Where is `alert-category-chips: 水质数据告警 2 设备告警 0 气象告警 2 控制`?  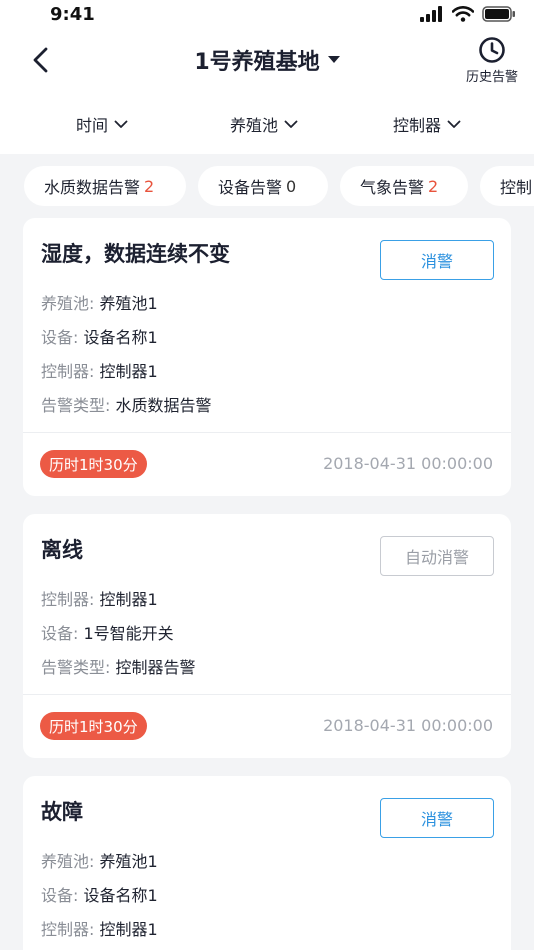
alert-category-chips: 水质数据告警 2 设备告警 0 气象告警 2 控制 is located at coordinates (267, 186).